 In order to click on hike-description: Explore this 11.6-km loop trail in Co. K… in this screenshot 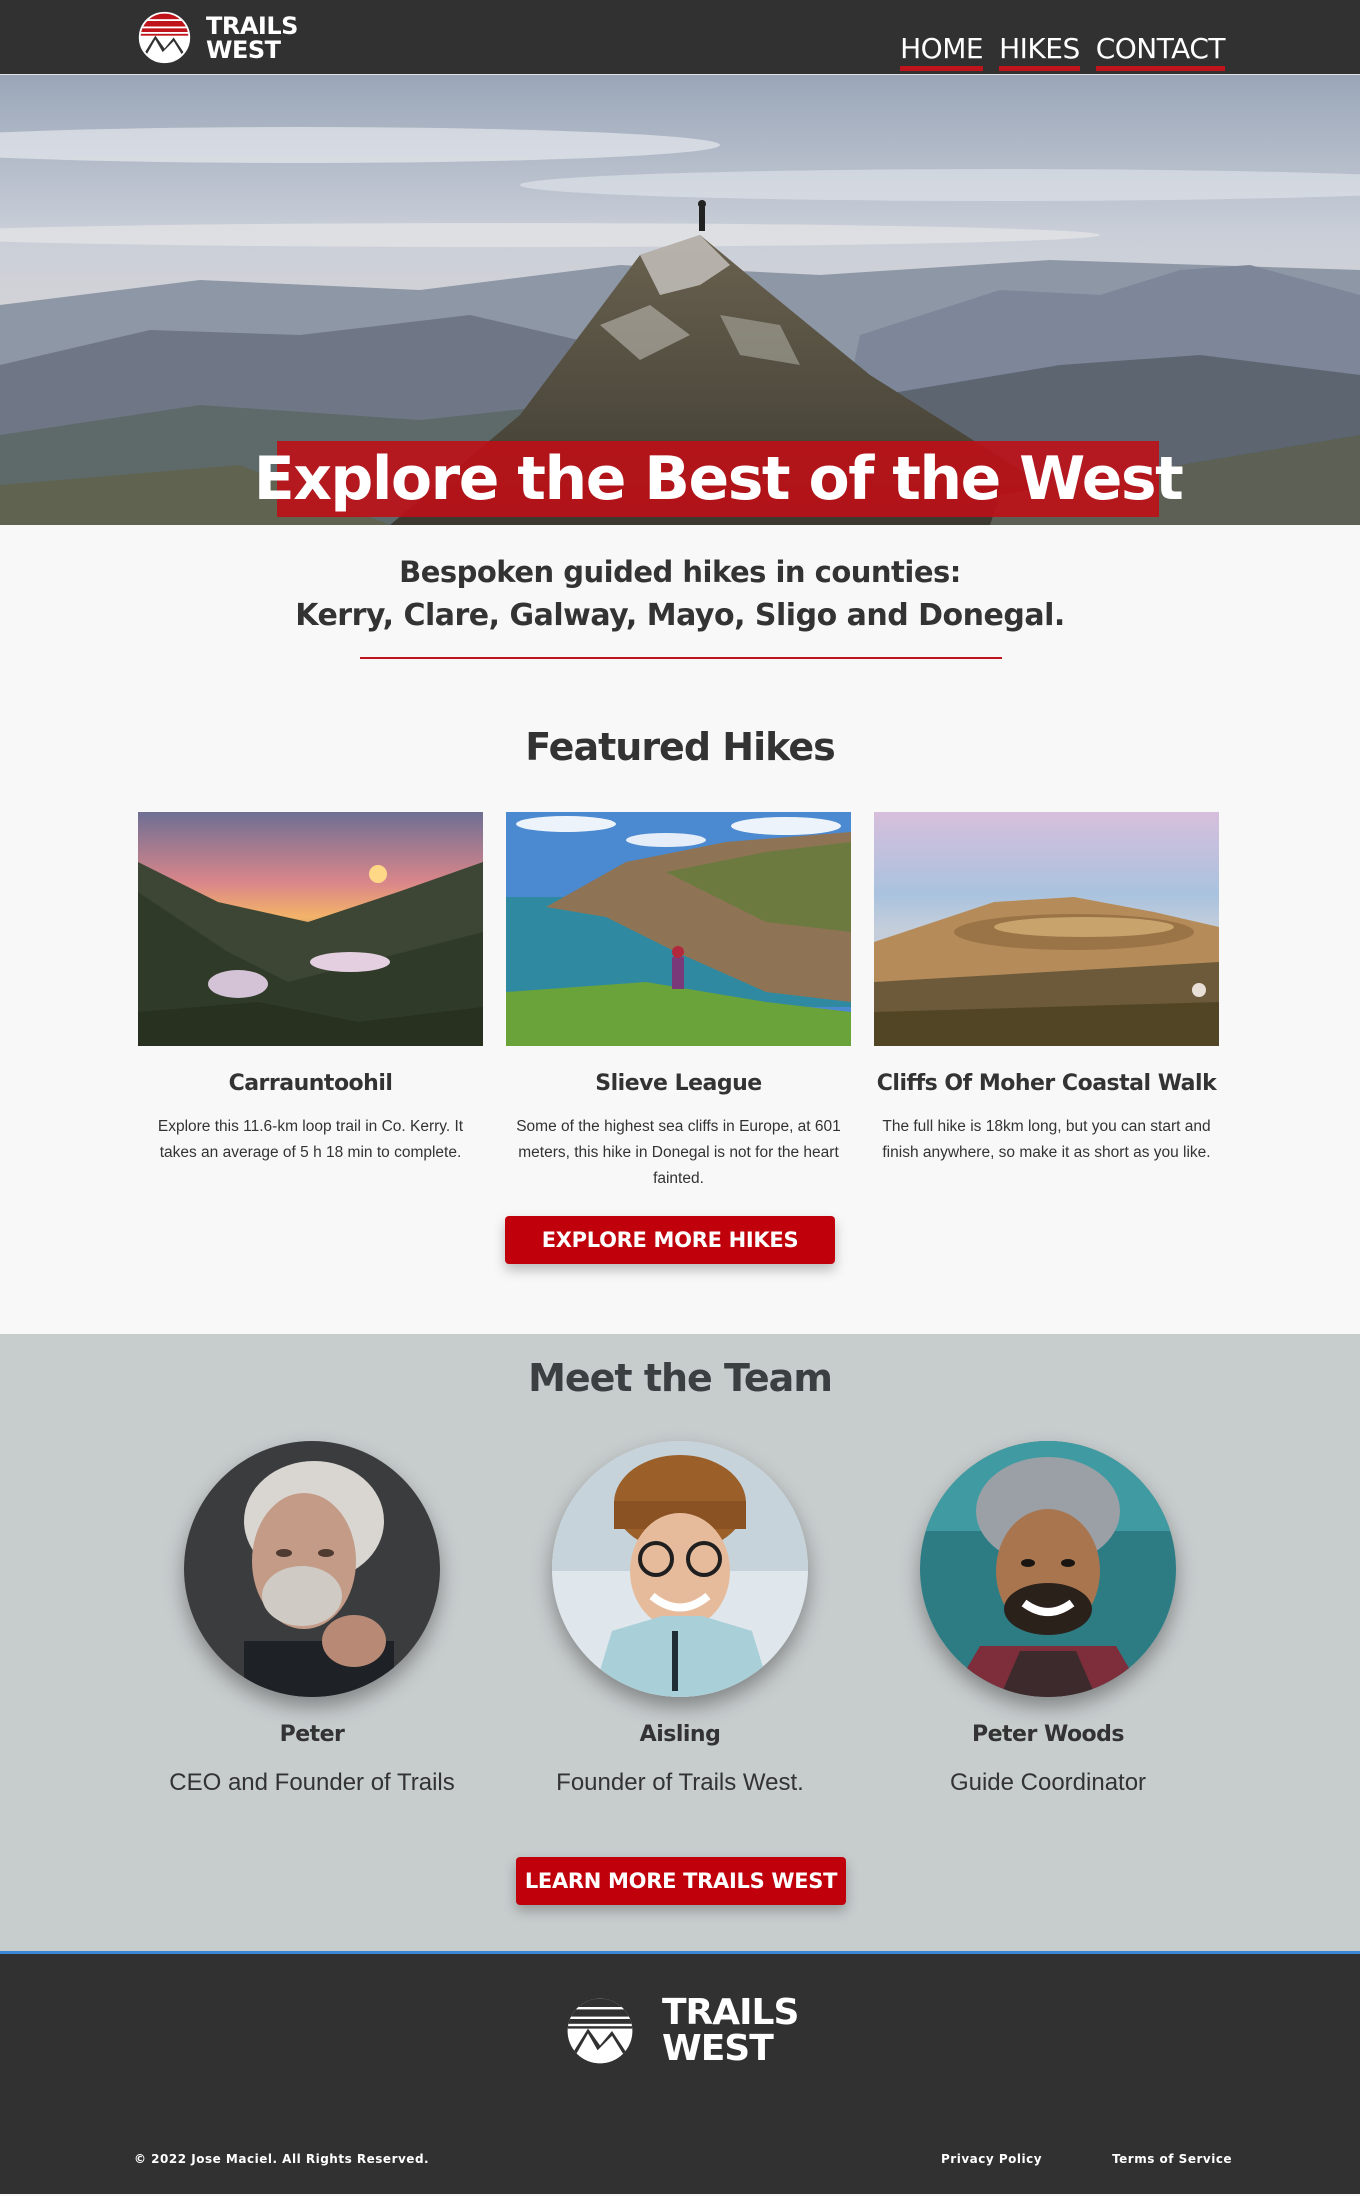, I will do `click(310, 1139)`.